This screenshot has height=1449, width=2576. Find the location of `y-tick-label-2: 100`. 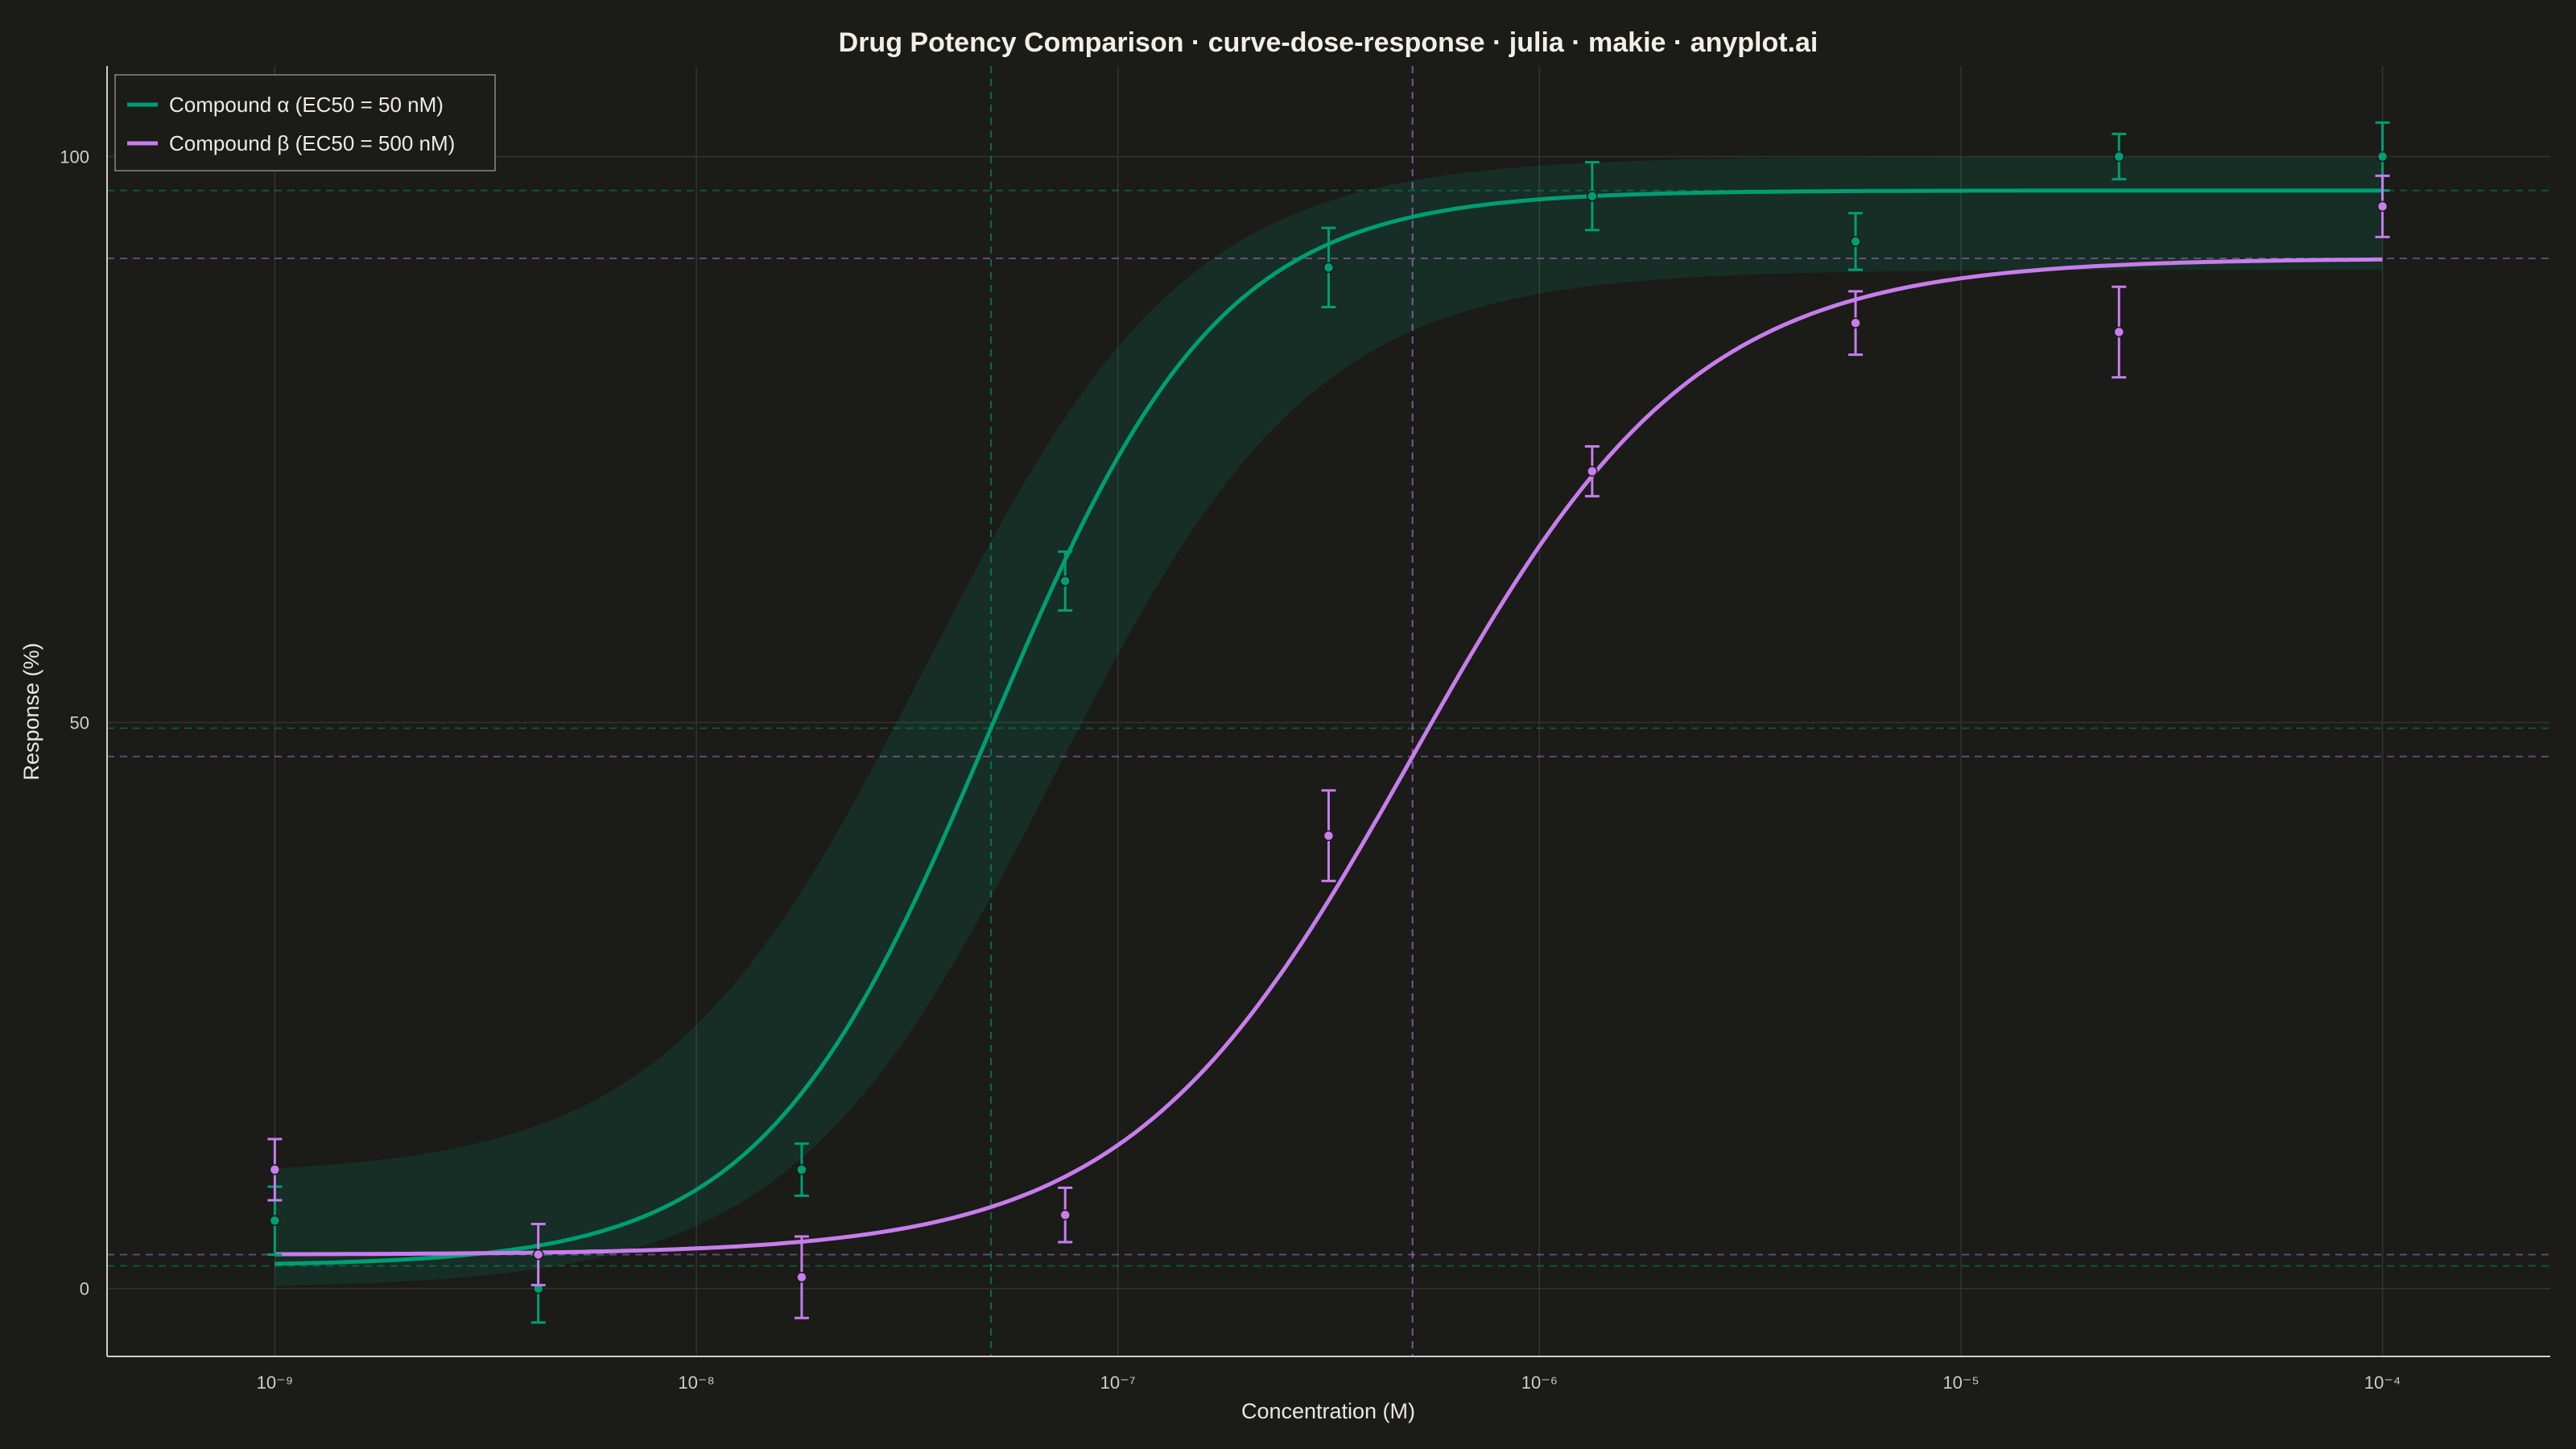

y-tick-label-2: 100 is located at coordinates (74, 157).